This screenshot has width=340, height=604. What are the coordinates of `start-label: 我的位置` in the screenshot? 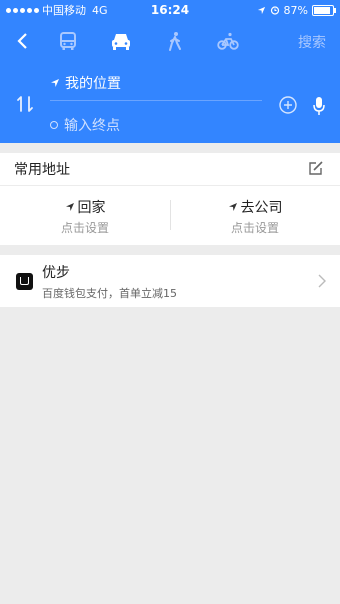 It's located at (93, 84).